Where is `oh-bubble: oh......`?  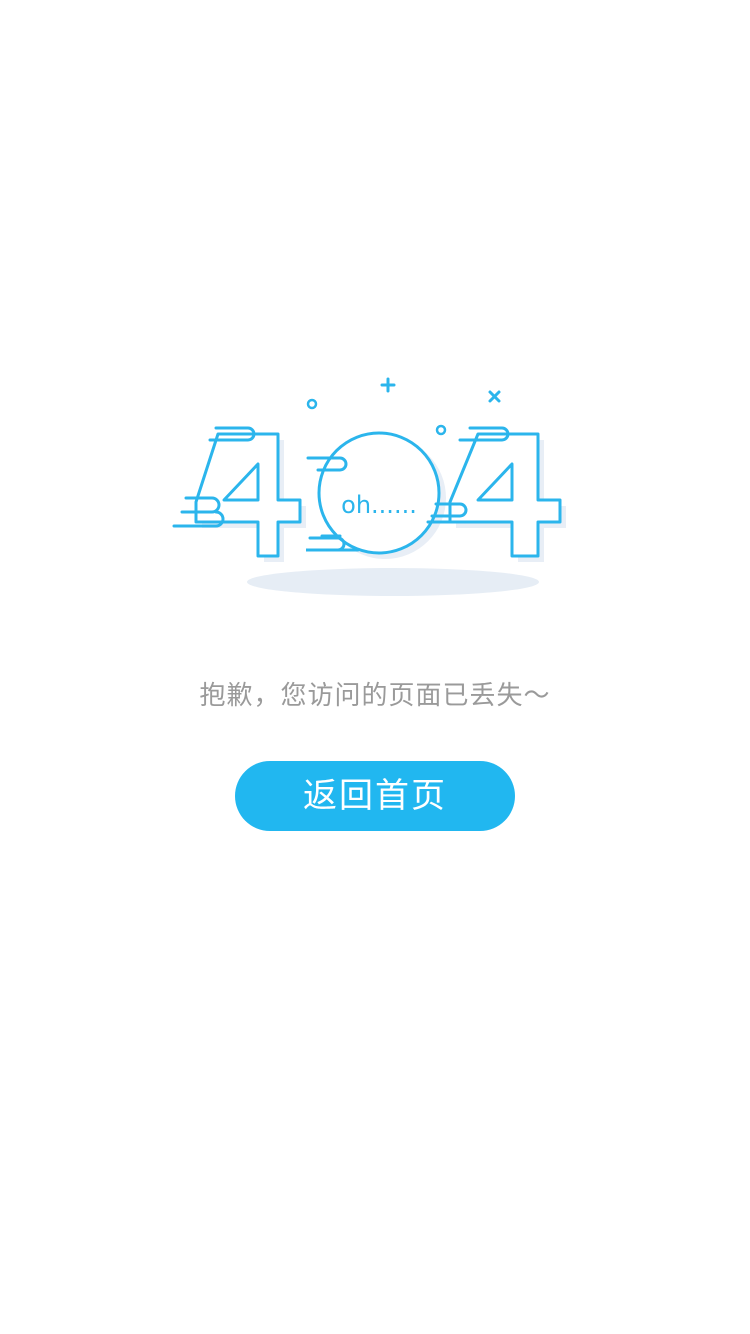
oh-bubble: oh...... is located at coordinates (381, 495).